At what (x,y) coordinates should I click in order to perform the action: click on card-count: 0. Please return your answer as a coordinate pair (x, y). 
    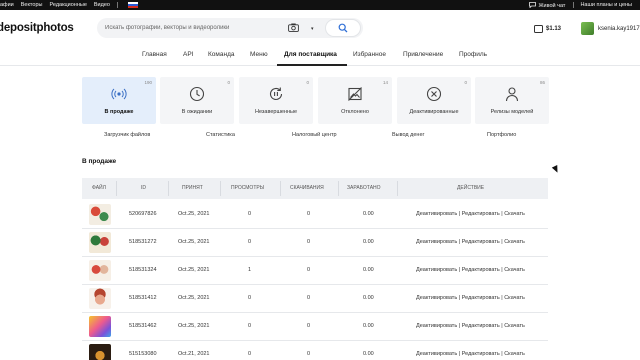
    Looking at the image, I should click on (228, 82).